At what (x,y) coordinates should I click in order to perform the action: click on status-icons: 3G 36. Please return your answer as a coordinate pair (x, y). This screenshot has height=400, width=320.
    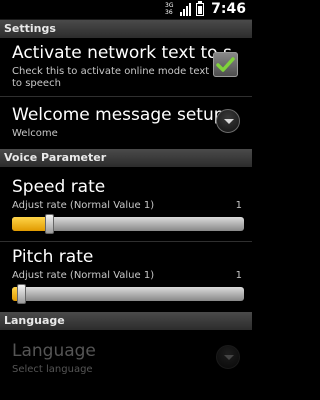
    Looking at the image, I should click on (184, 8).